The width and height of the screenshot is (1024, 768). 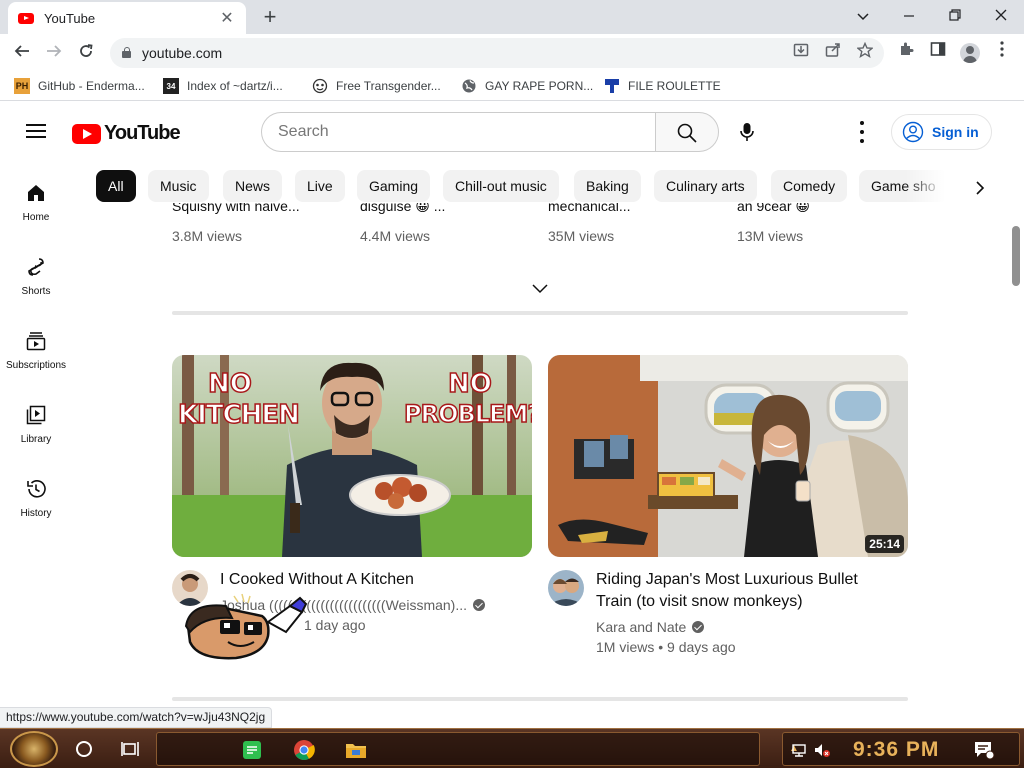 I want to click on sign-in-label: Sign in, so click(x=955, y=132).